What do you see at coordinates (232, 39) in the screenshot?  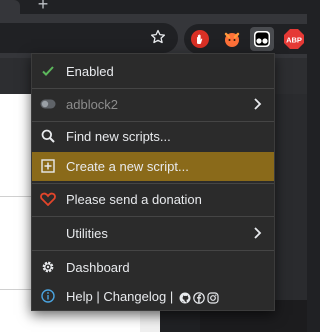 I see `fox-icon` at bounding box center [232, 39].